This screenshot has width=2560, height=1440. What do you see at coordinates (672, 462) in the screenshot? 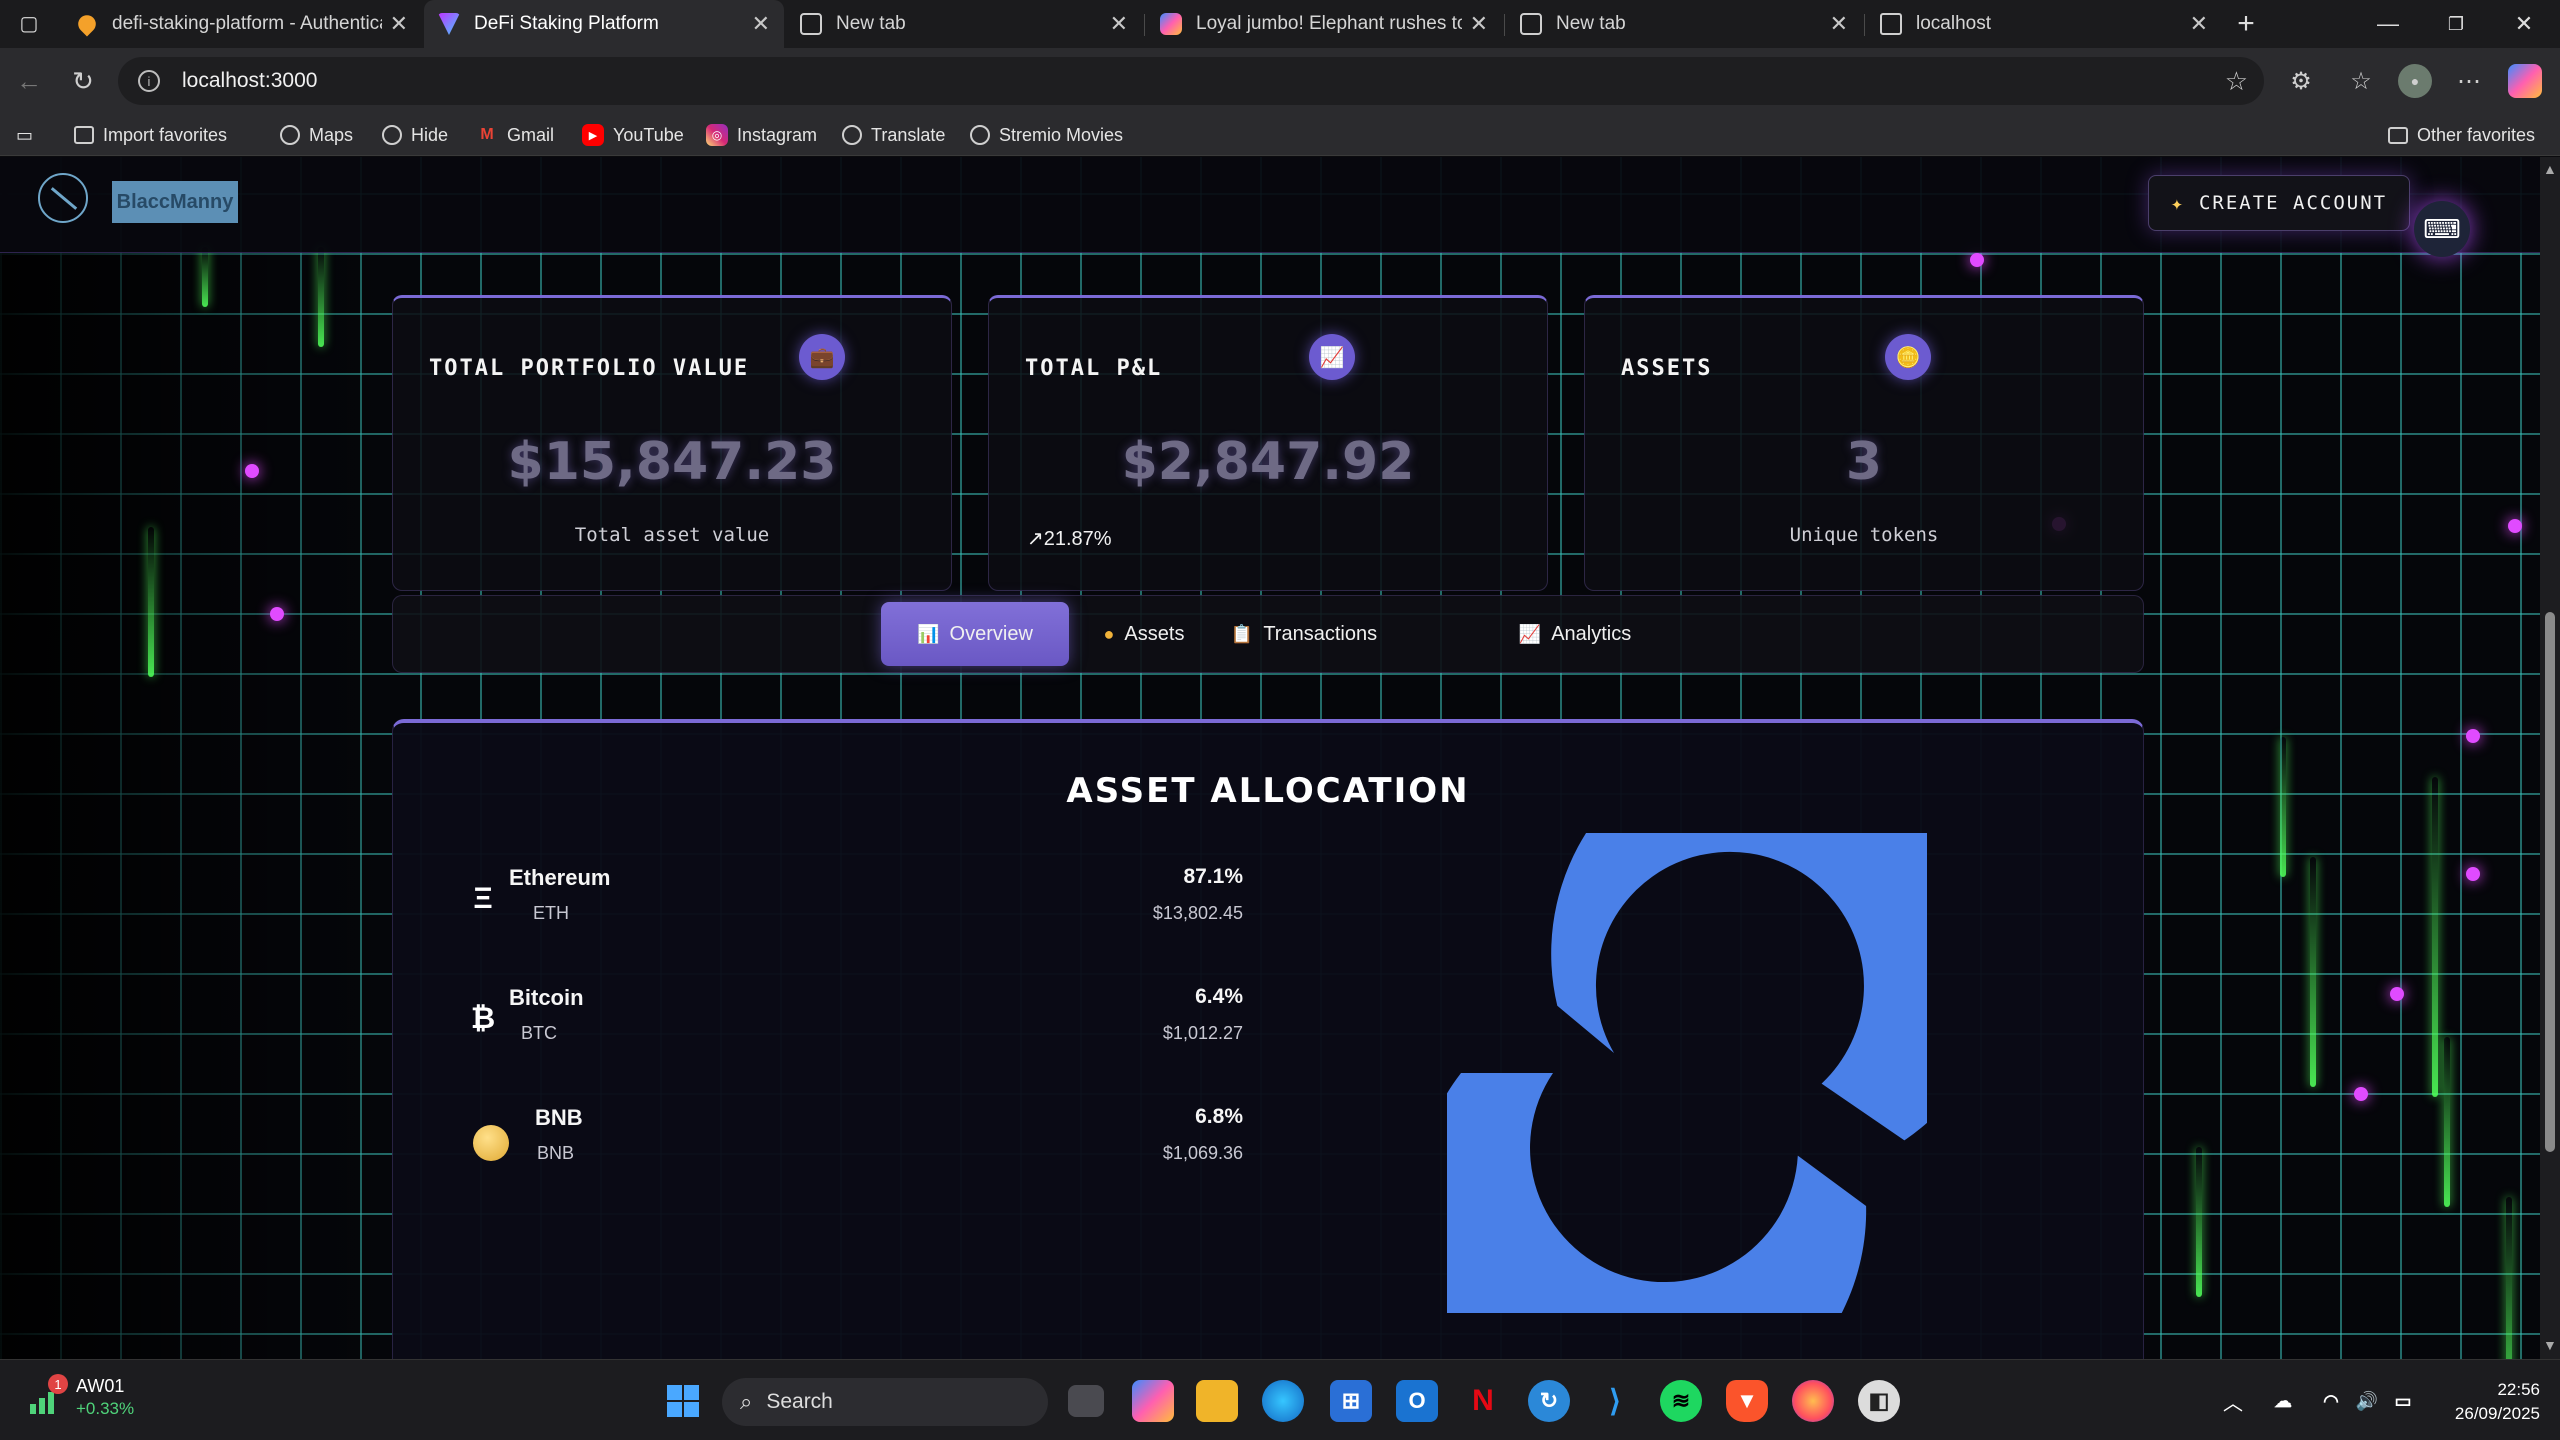
I see `stat-value: $15,847.23` at bounding box center [672, 462].